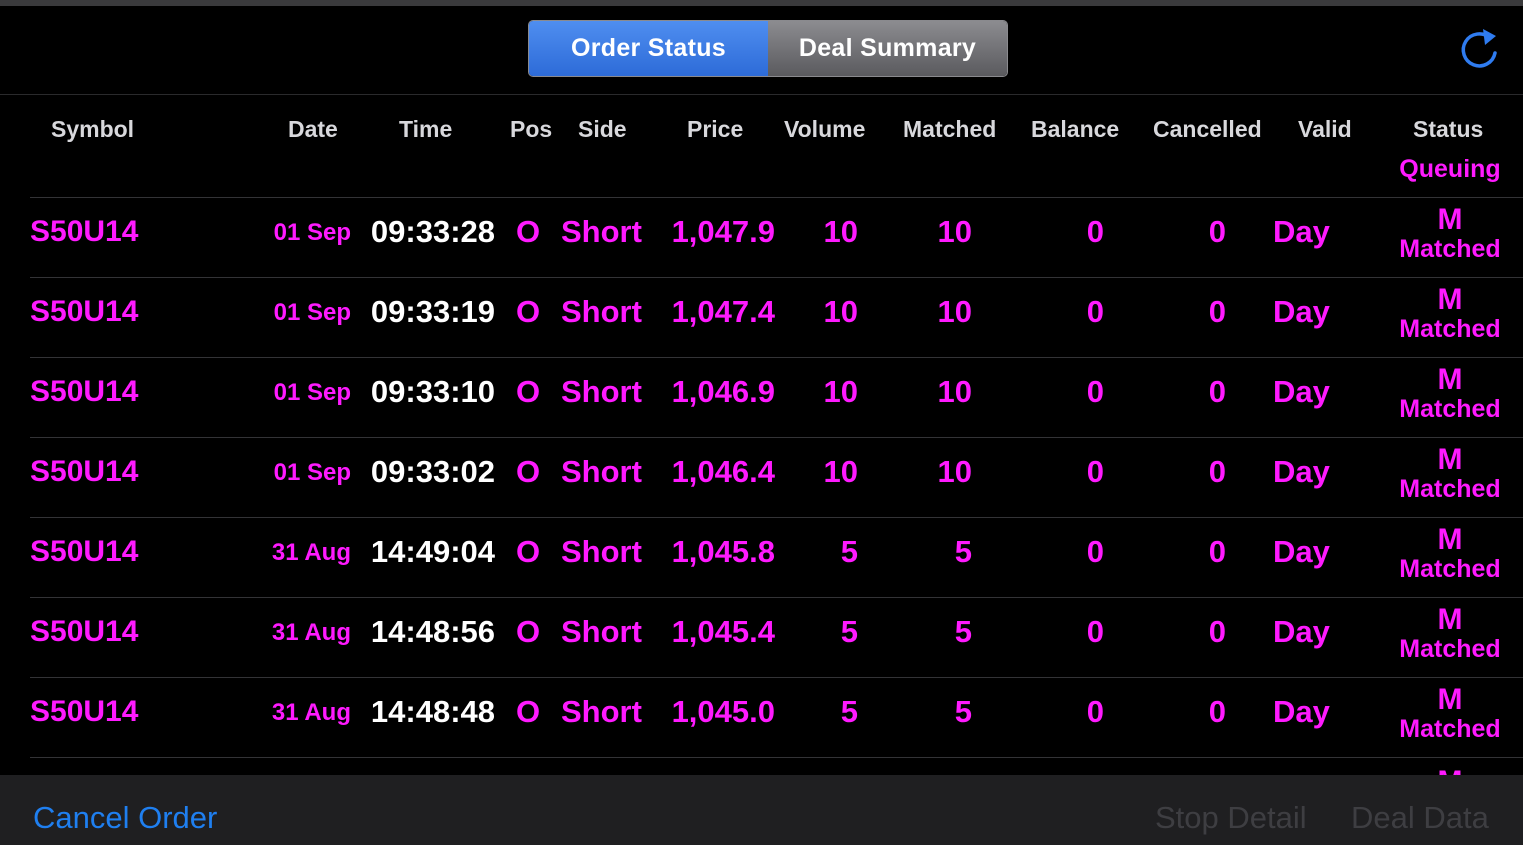 The height and width of the screenshot is (845, 1523). I want to click on deal-data-button: Deal Data, so click(1420, 818).